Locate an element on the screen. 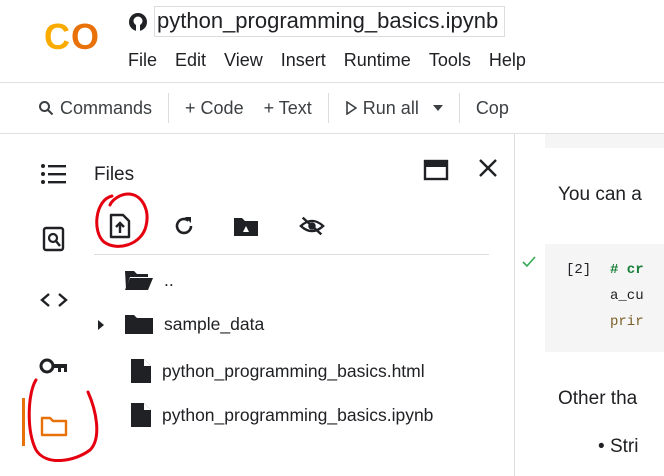 This screenshot has height=476, width=664. open-window-icon is located at coordinates (436, 170).